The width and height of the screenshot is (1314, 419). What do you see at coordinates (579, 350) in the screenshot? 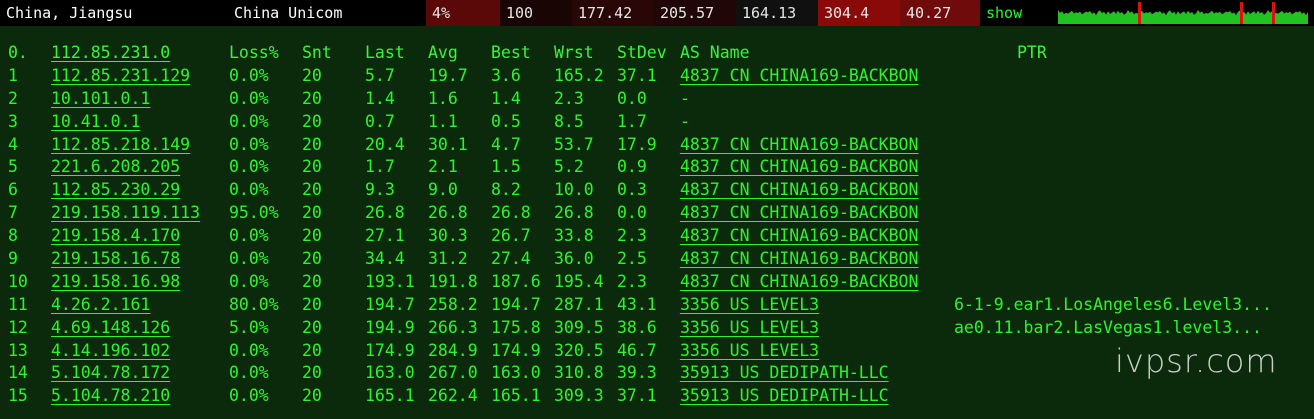
I see `hop-worst: 320.5` at bounding box center [579, 350].